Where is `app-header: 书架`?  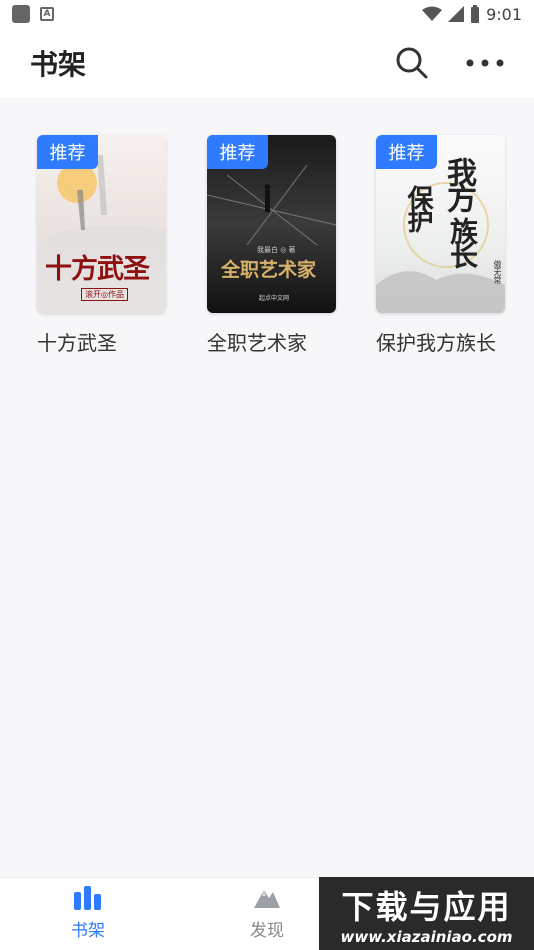 app-header: 书架 is located at coordinates (267, 63).